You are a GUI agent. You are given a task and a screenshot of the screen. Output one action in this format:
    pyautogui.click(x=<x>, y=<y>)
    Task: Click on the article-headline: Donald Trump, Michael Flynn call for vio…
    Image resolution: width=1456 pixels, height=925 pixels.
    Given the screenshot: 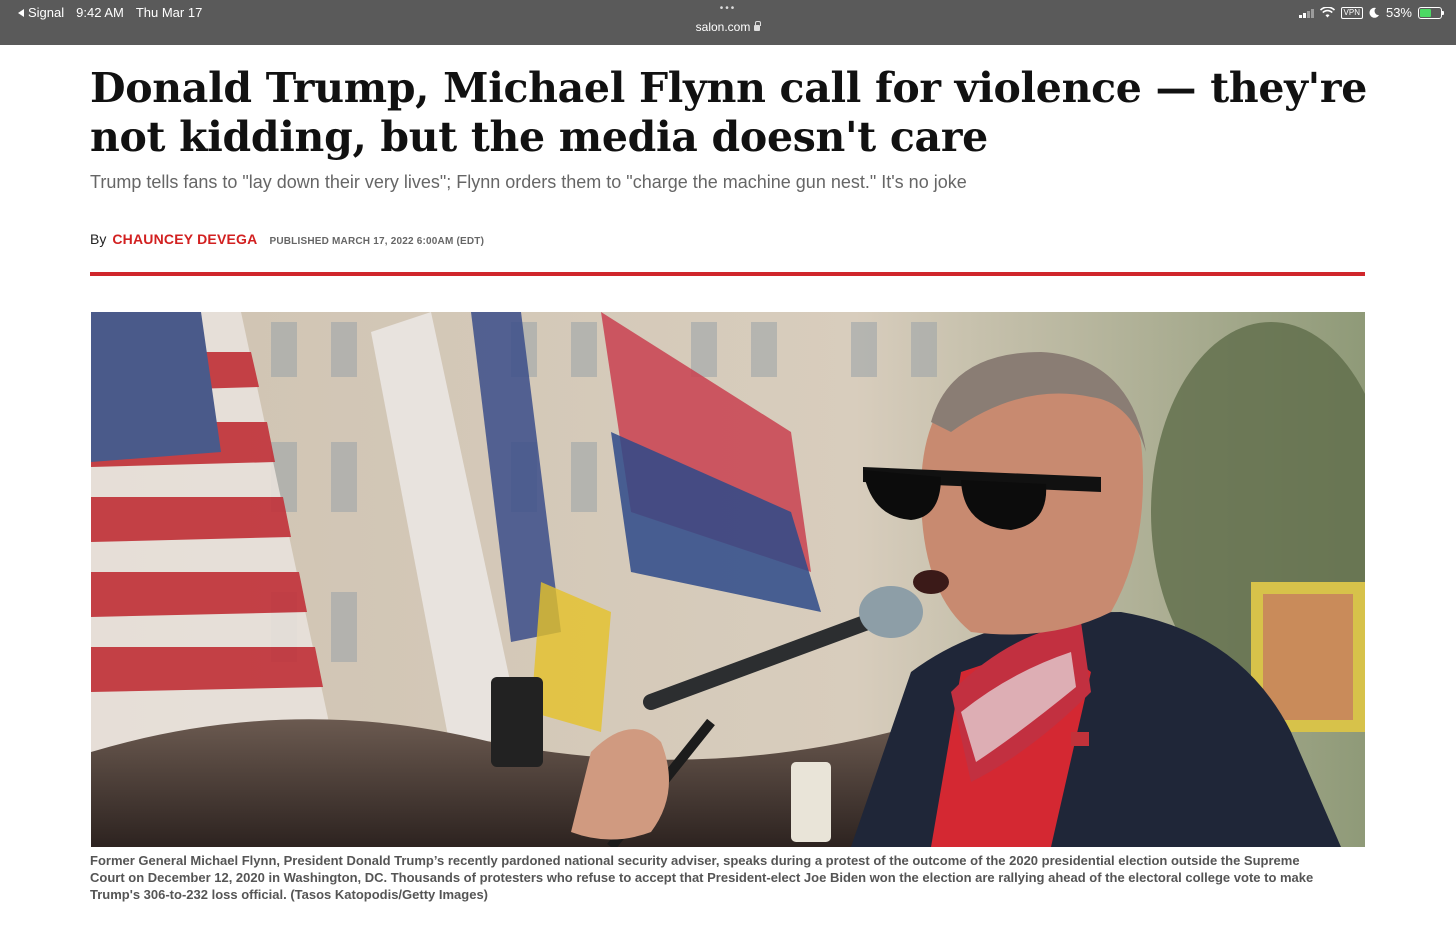 What is the action you would take?
    pyautogui.click(x=728, y=112)
    